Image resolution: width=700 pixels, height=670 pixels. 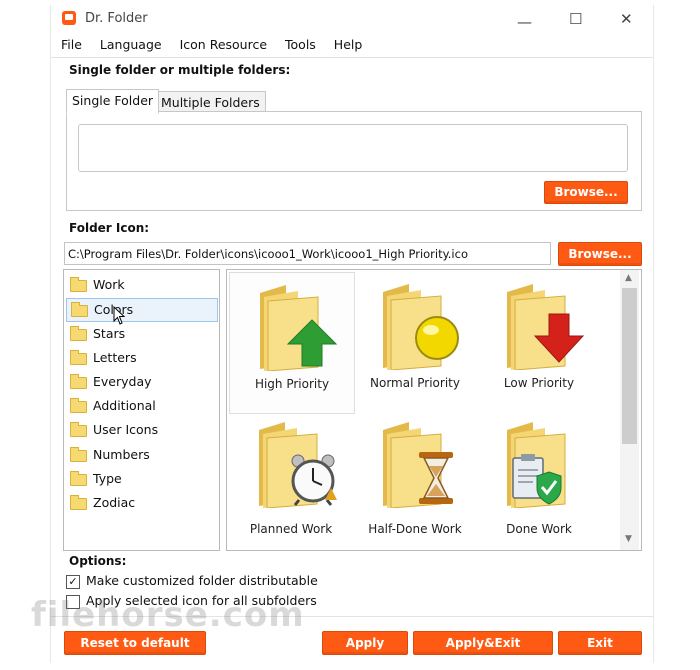 What do you see at coordinates (116, 18) in the screenshot?
I see `window-title: Dr. Folder` at bounding box center [116, 18].